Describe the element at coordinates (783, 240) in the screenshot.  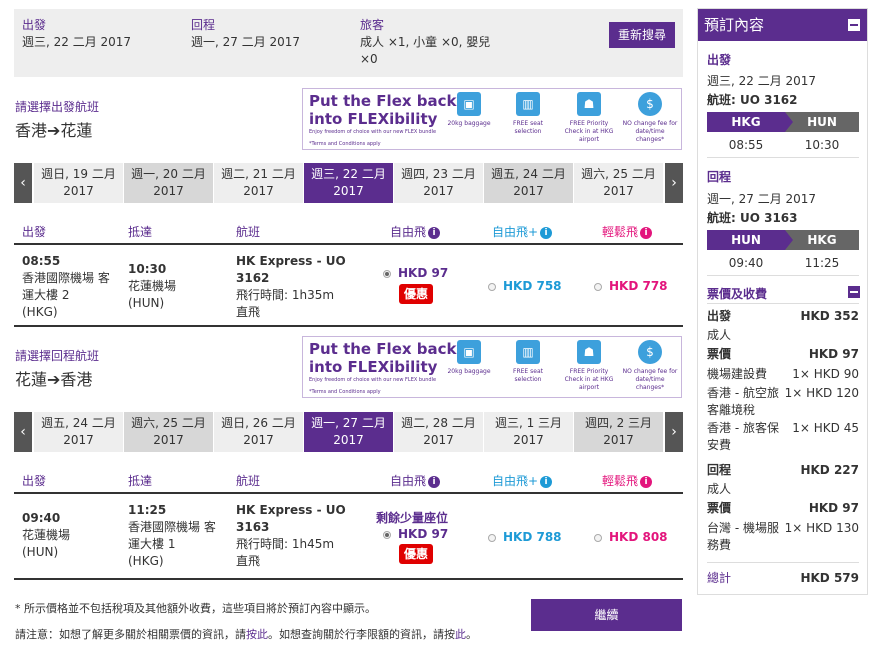
I see `ret-route-bar: HUN HKG` at that location.